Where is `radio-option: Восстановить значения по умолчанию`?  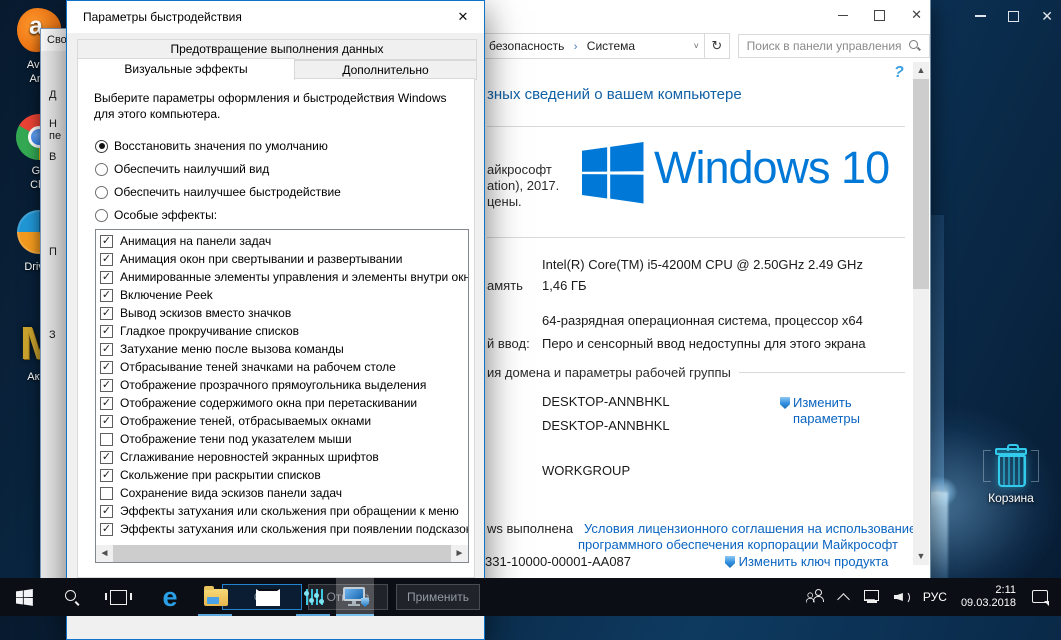 radio-option: Восстановить значения по умолчанию is located at coordinates (218, 146).